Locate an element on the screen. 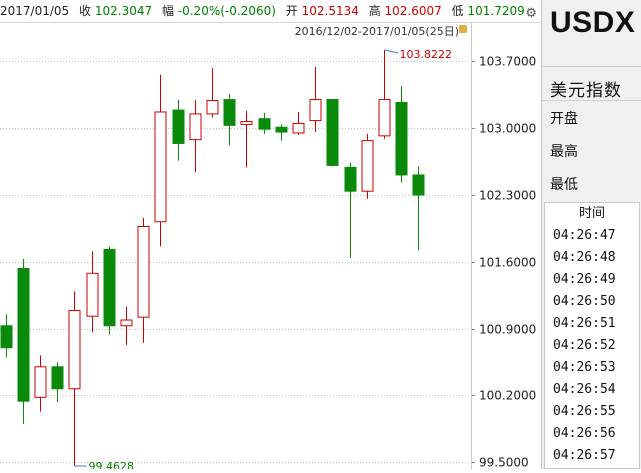  lock-icon is located at coordinates (463, 29).